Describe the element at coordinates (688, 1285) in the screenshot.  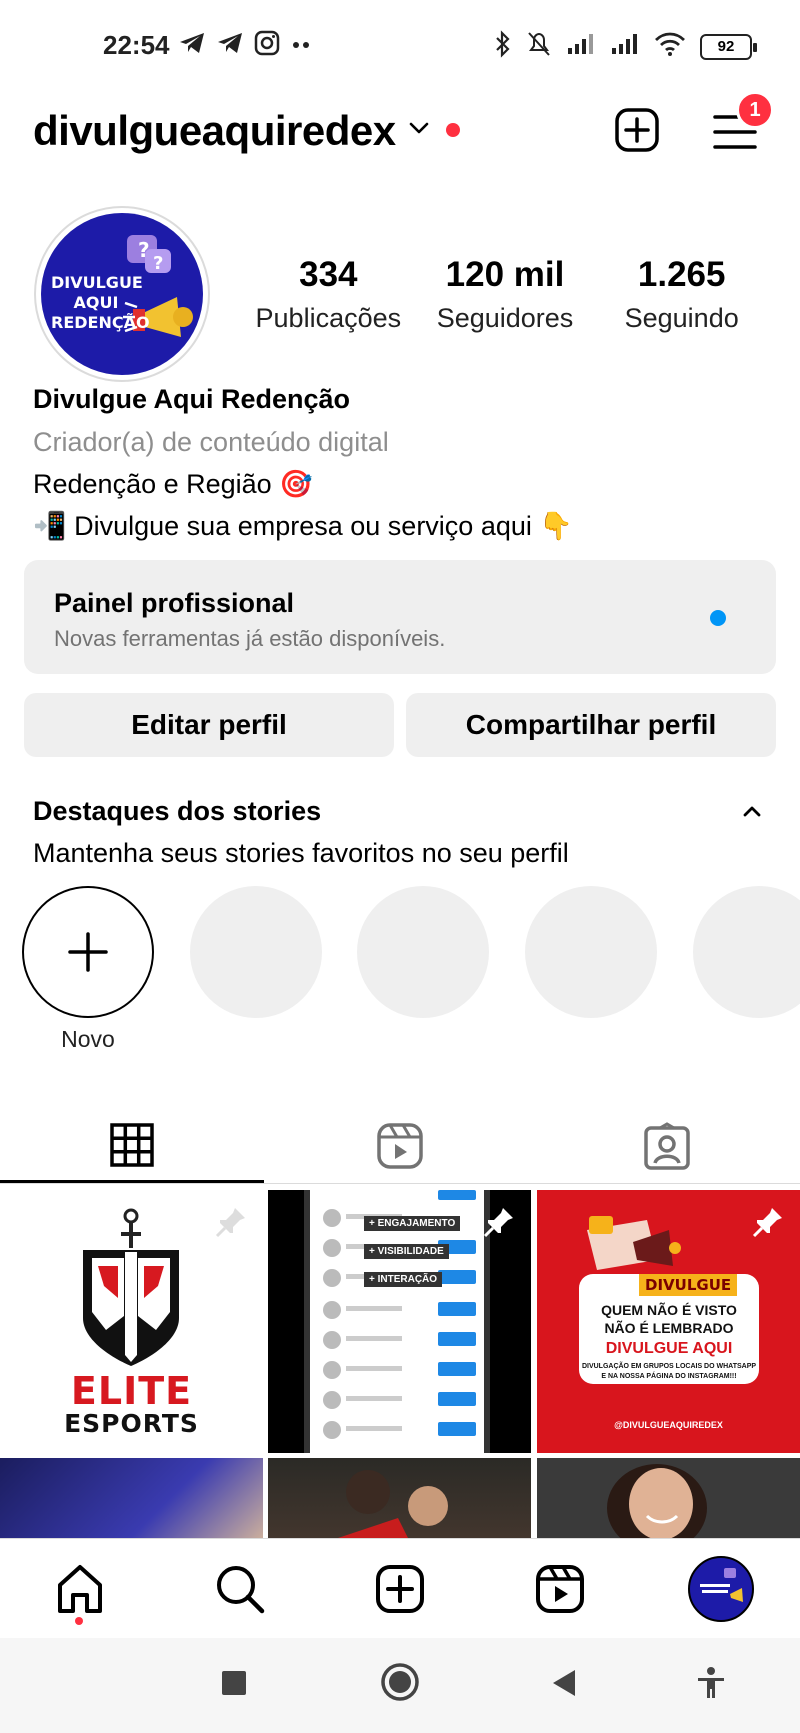
I see `promo-banner: DIVULGUE` at that location.